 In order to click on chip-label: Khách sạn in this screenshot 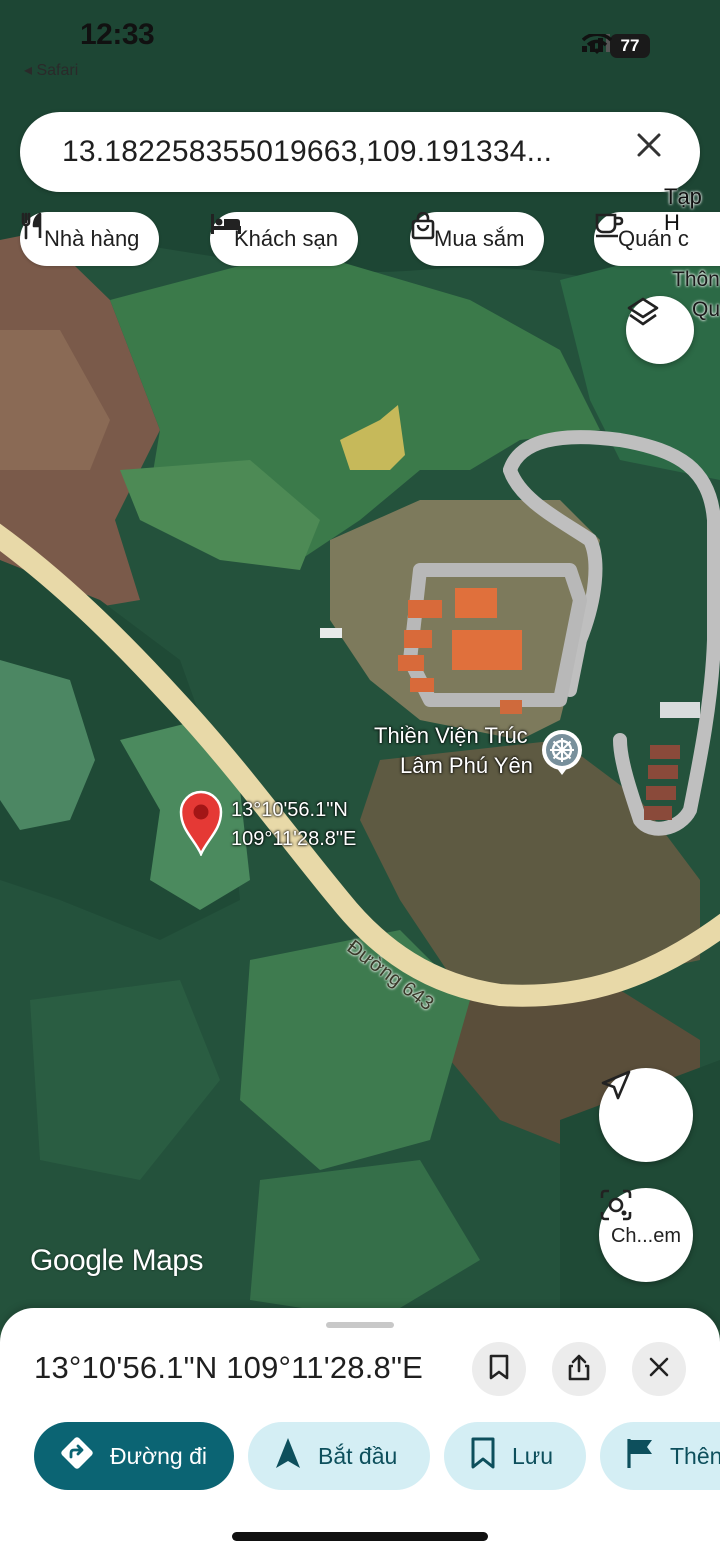, I will do `click(286, 238)`.